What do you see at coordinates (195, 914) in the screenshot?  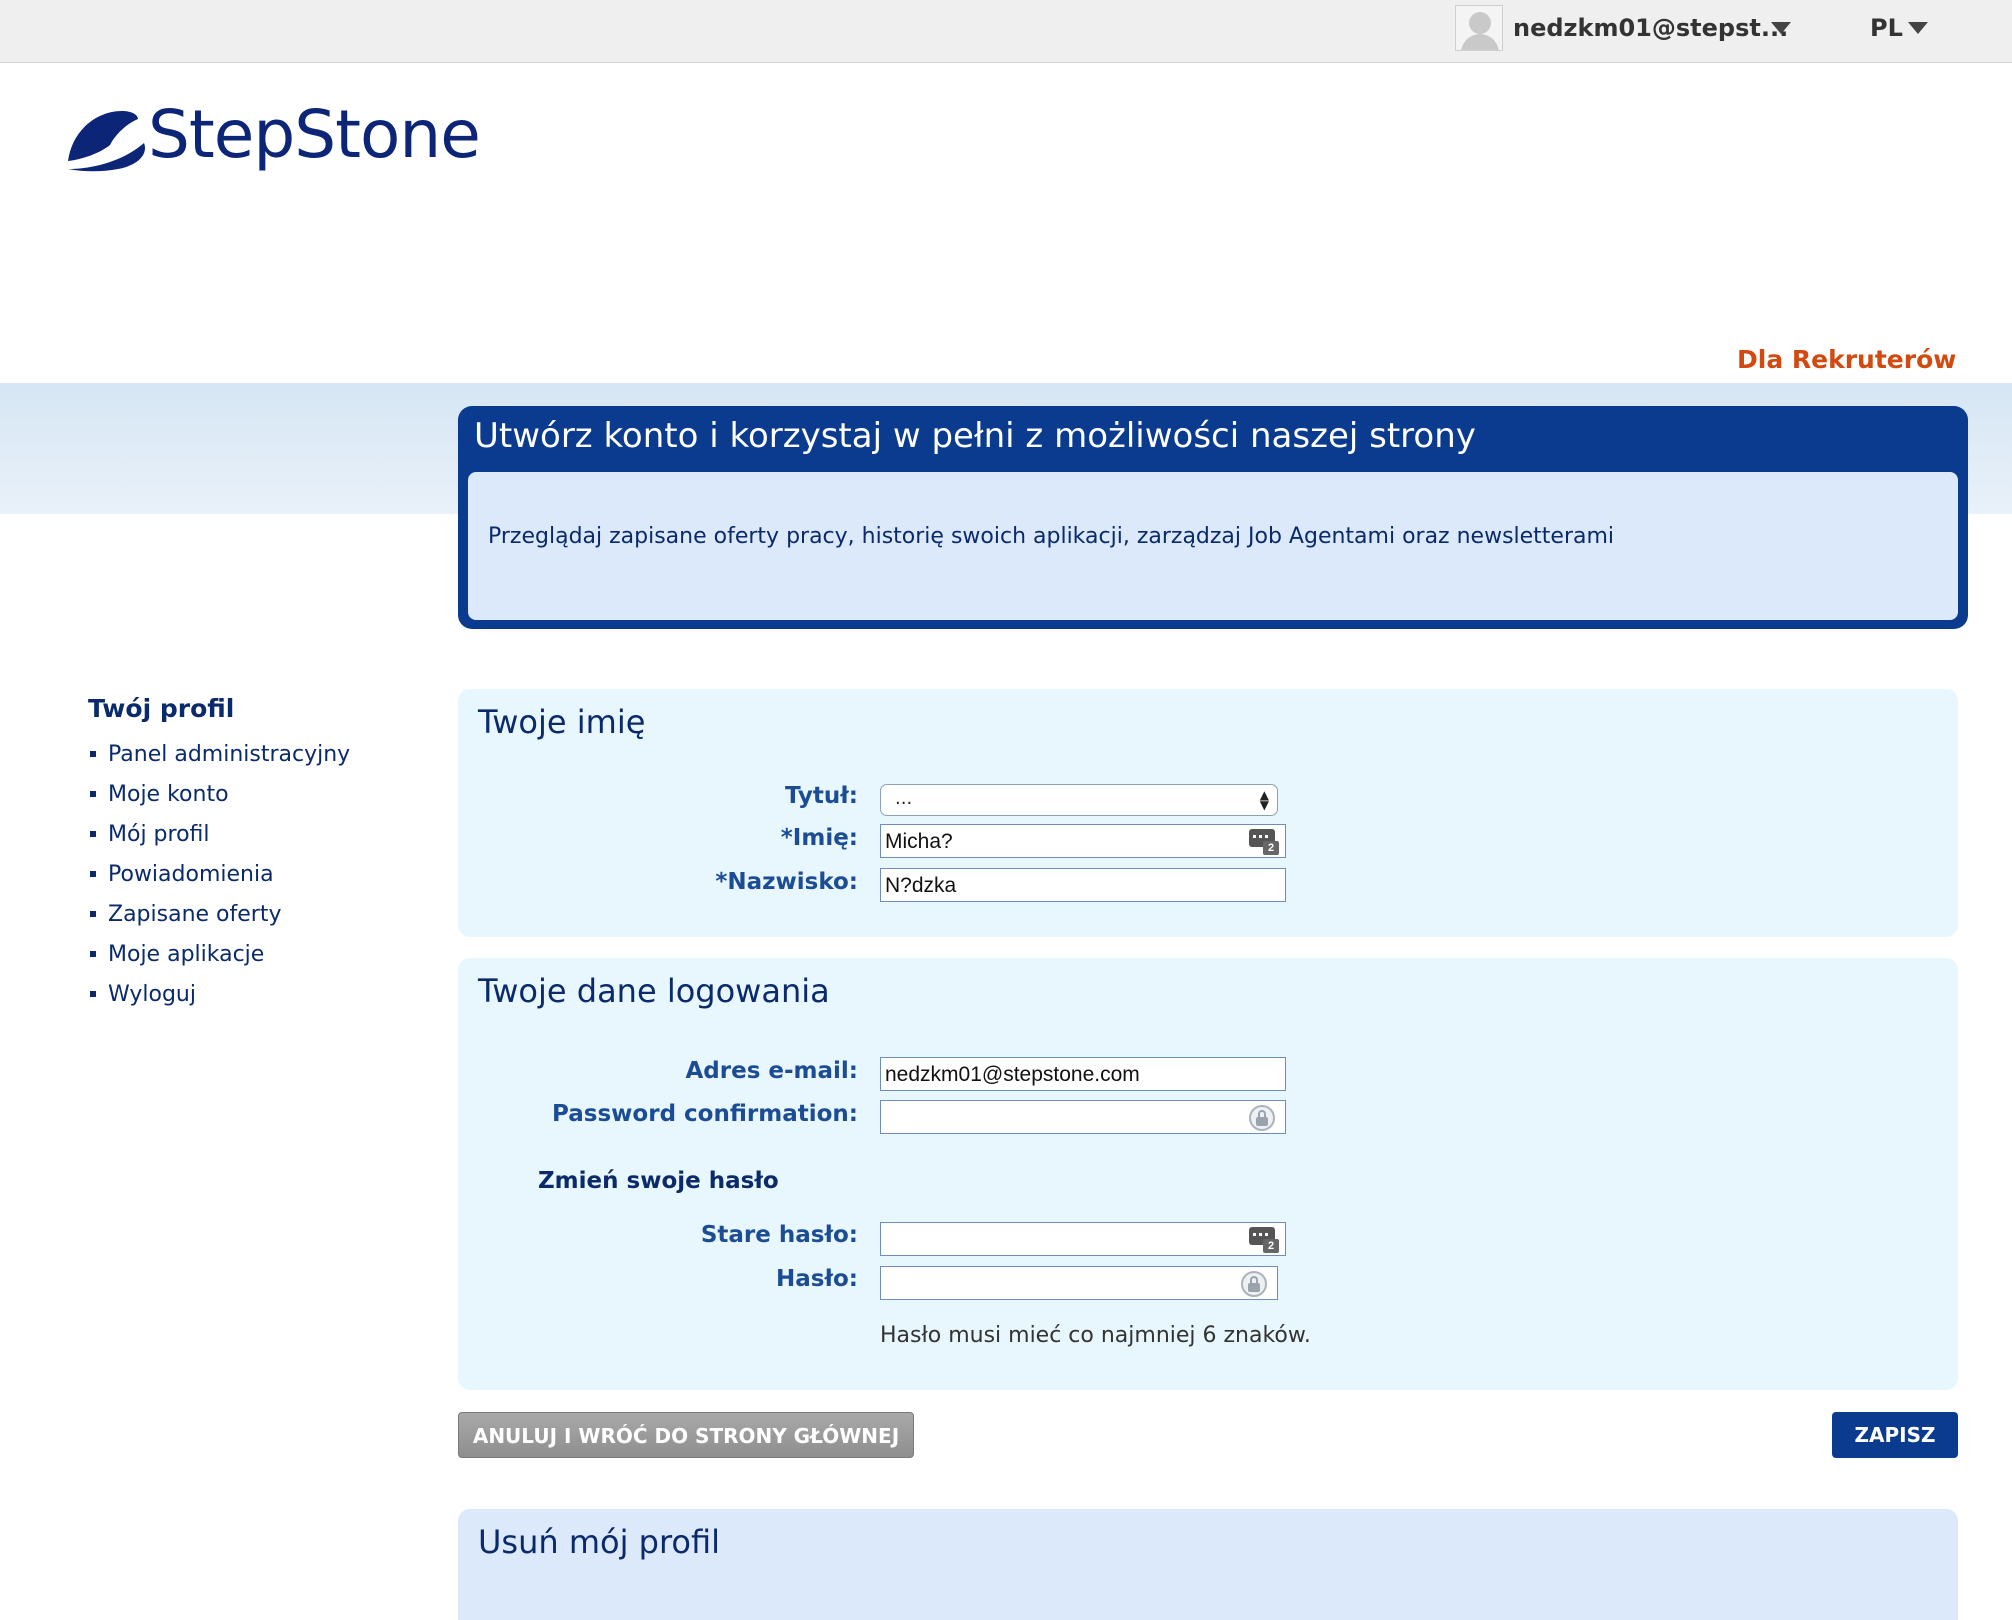 I see `sidebar-item-label: Zapisane oferty` at bounding box center [195, 914].